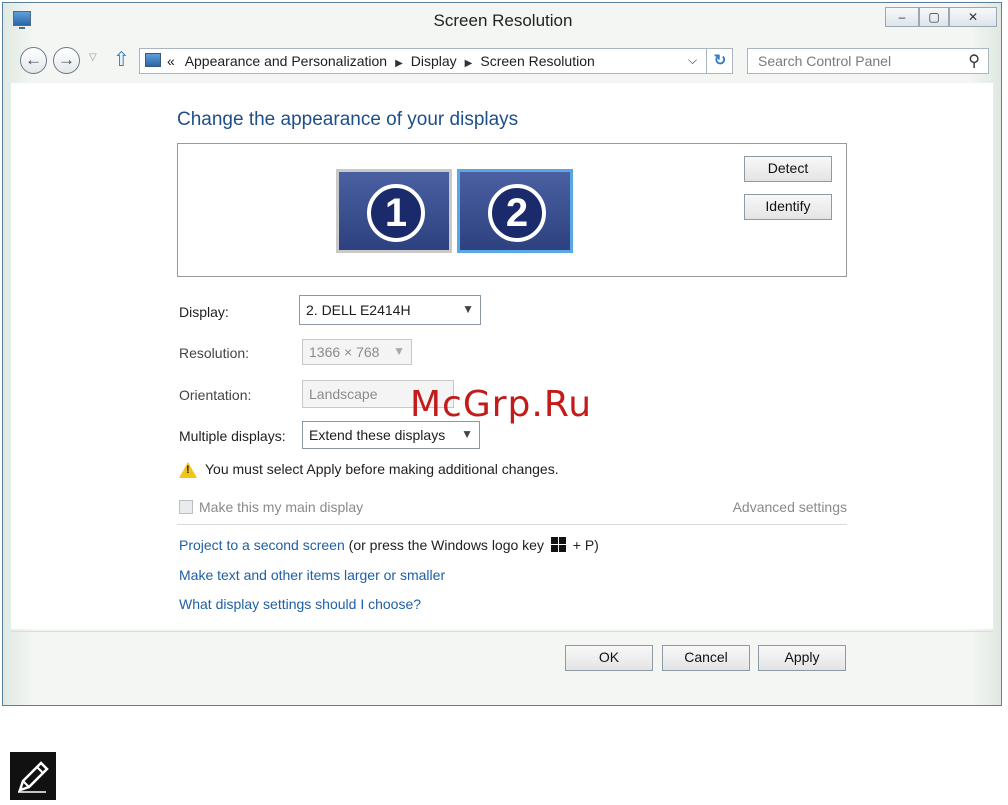  What do you see at coordinates (609, 658) in the screenshot?
I see `ok-button: OK` at bounding box center [609, 658].